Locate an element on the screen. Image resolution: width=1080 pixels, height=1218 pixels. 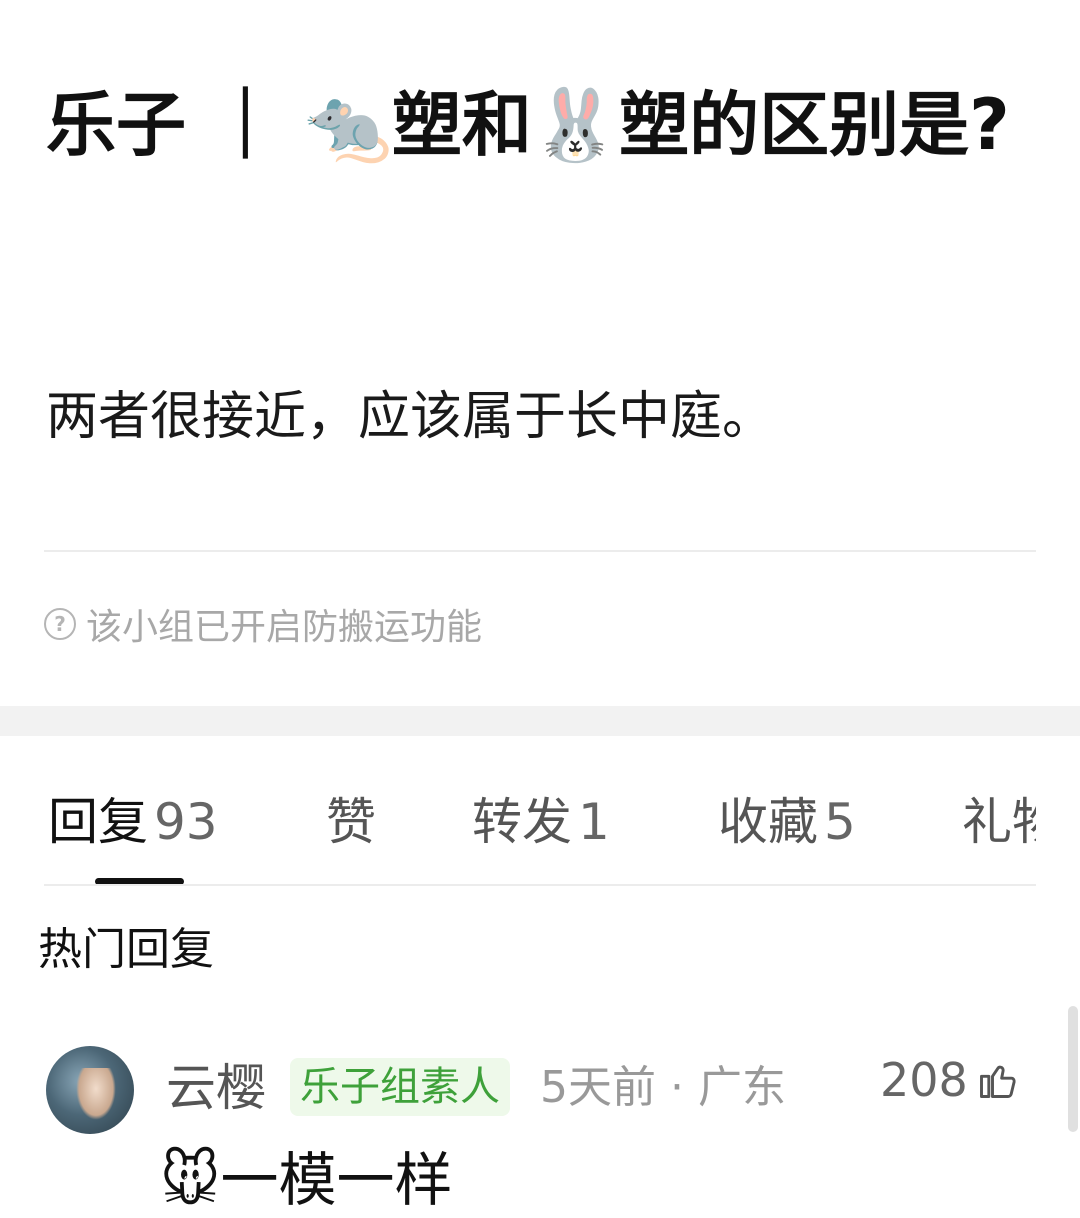
mouse-emoji: 🐭 is located at coordinates (190, 1180).